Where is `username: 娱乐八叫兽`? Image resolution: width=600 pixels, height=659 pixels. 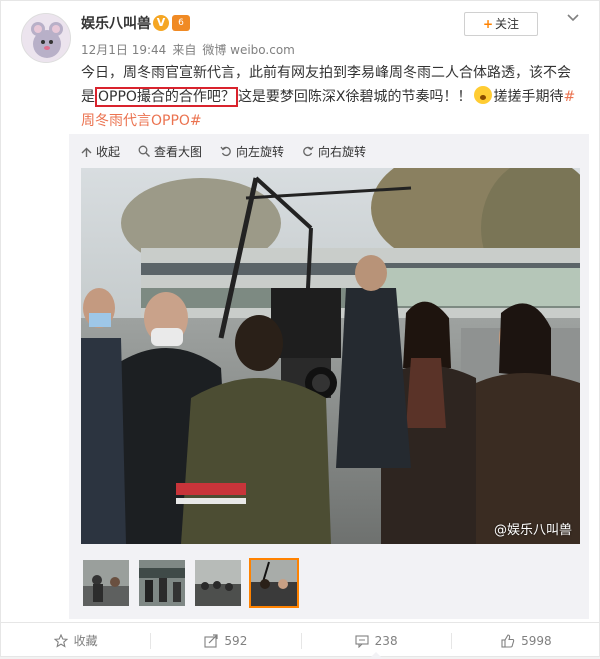
username: 娱乐八叫兽 is located at coordinates (116, 23).